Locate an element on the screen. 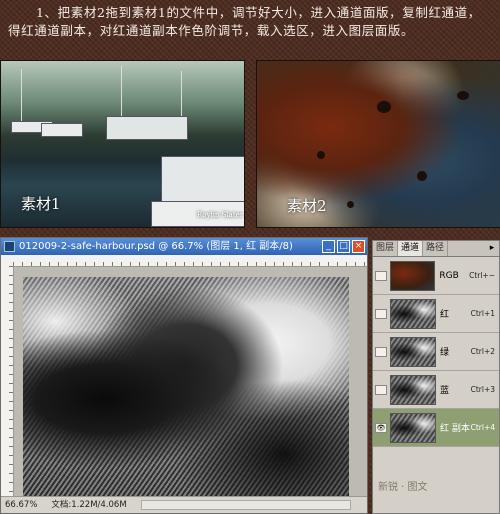  channel-row: 红 Ctrl+1 is located at coordinates (436, 314).